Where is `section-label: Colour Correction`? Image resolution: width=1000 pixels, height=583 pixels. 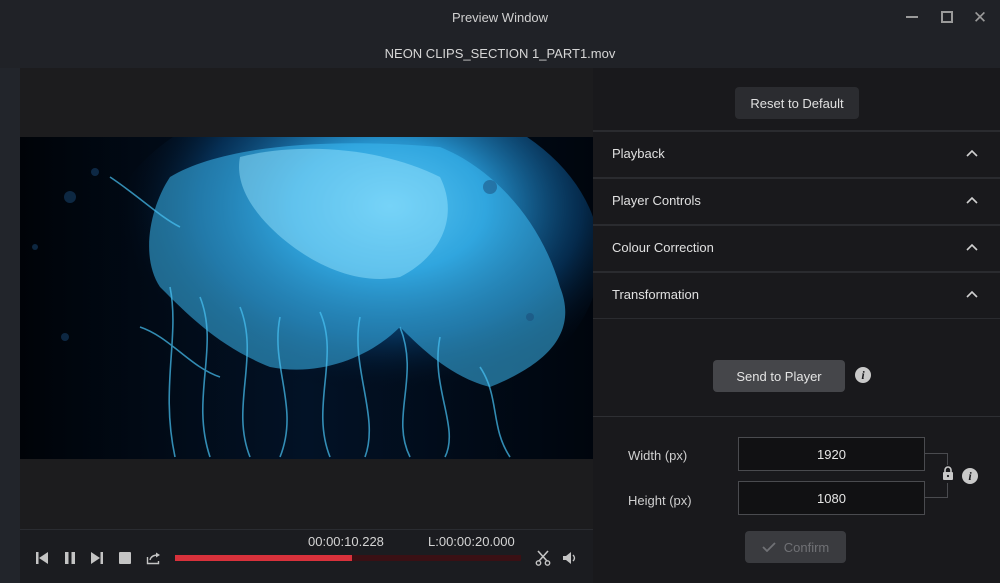
section-label: Colour Correction is located at coordinates (663, 247).